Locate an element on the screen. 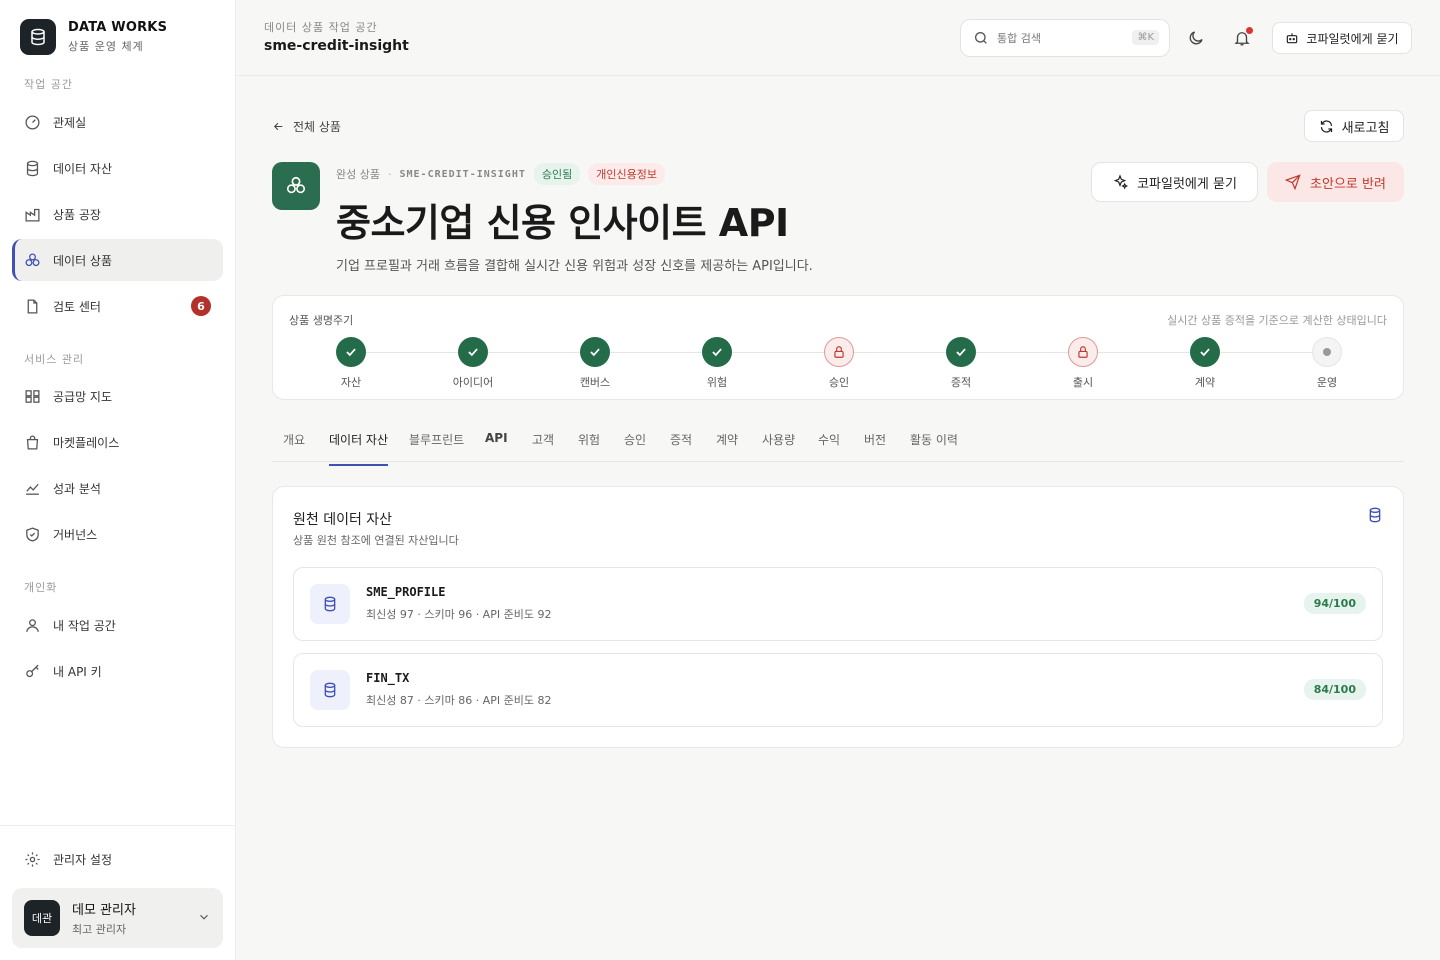 The image size is (1440, 960). brand: DATA WORKS 상품 운영 체계 is located at coordinates (93, 37).